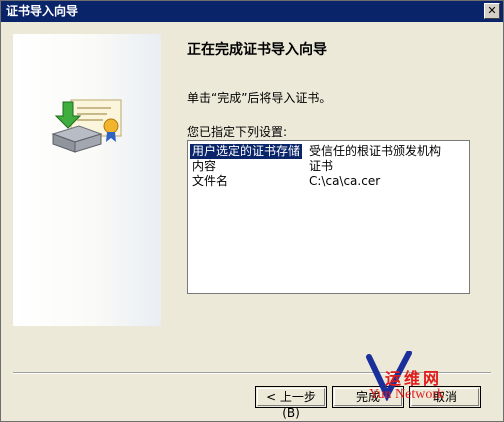  I want to click on close-icon: ✕, so click(492, 10).